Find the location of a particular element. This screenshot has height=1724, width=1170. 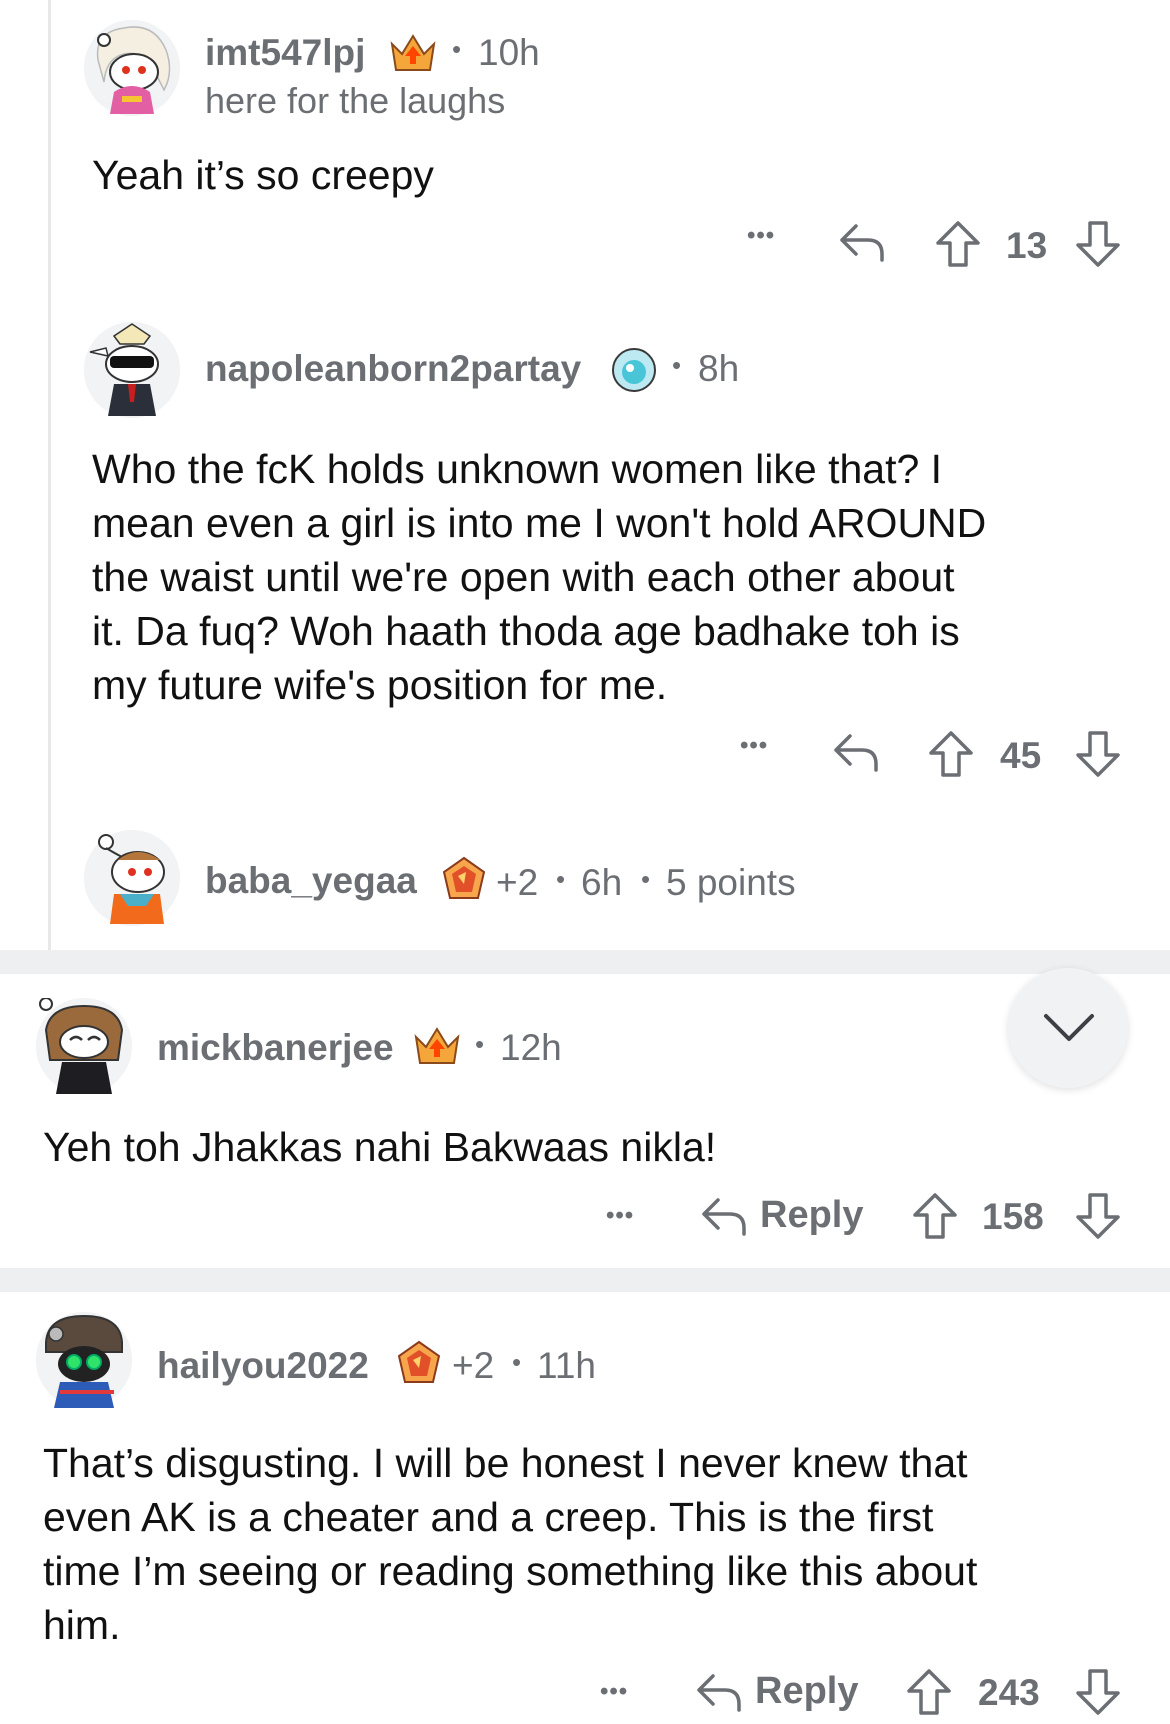

username: hailyou2022 is located at coordinates (263, 1366).